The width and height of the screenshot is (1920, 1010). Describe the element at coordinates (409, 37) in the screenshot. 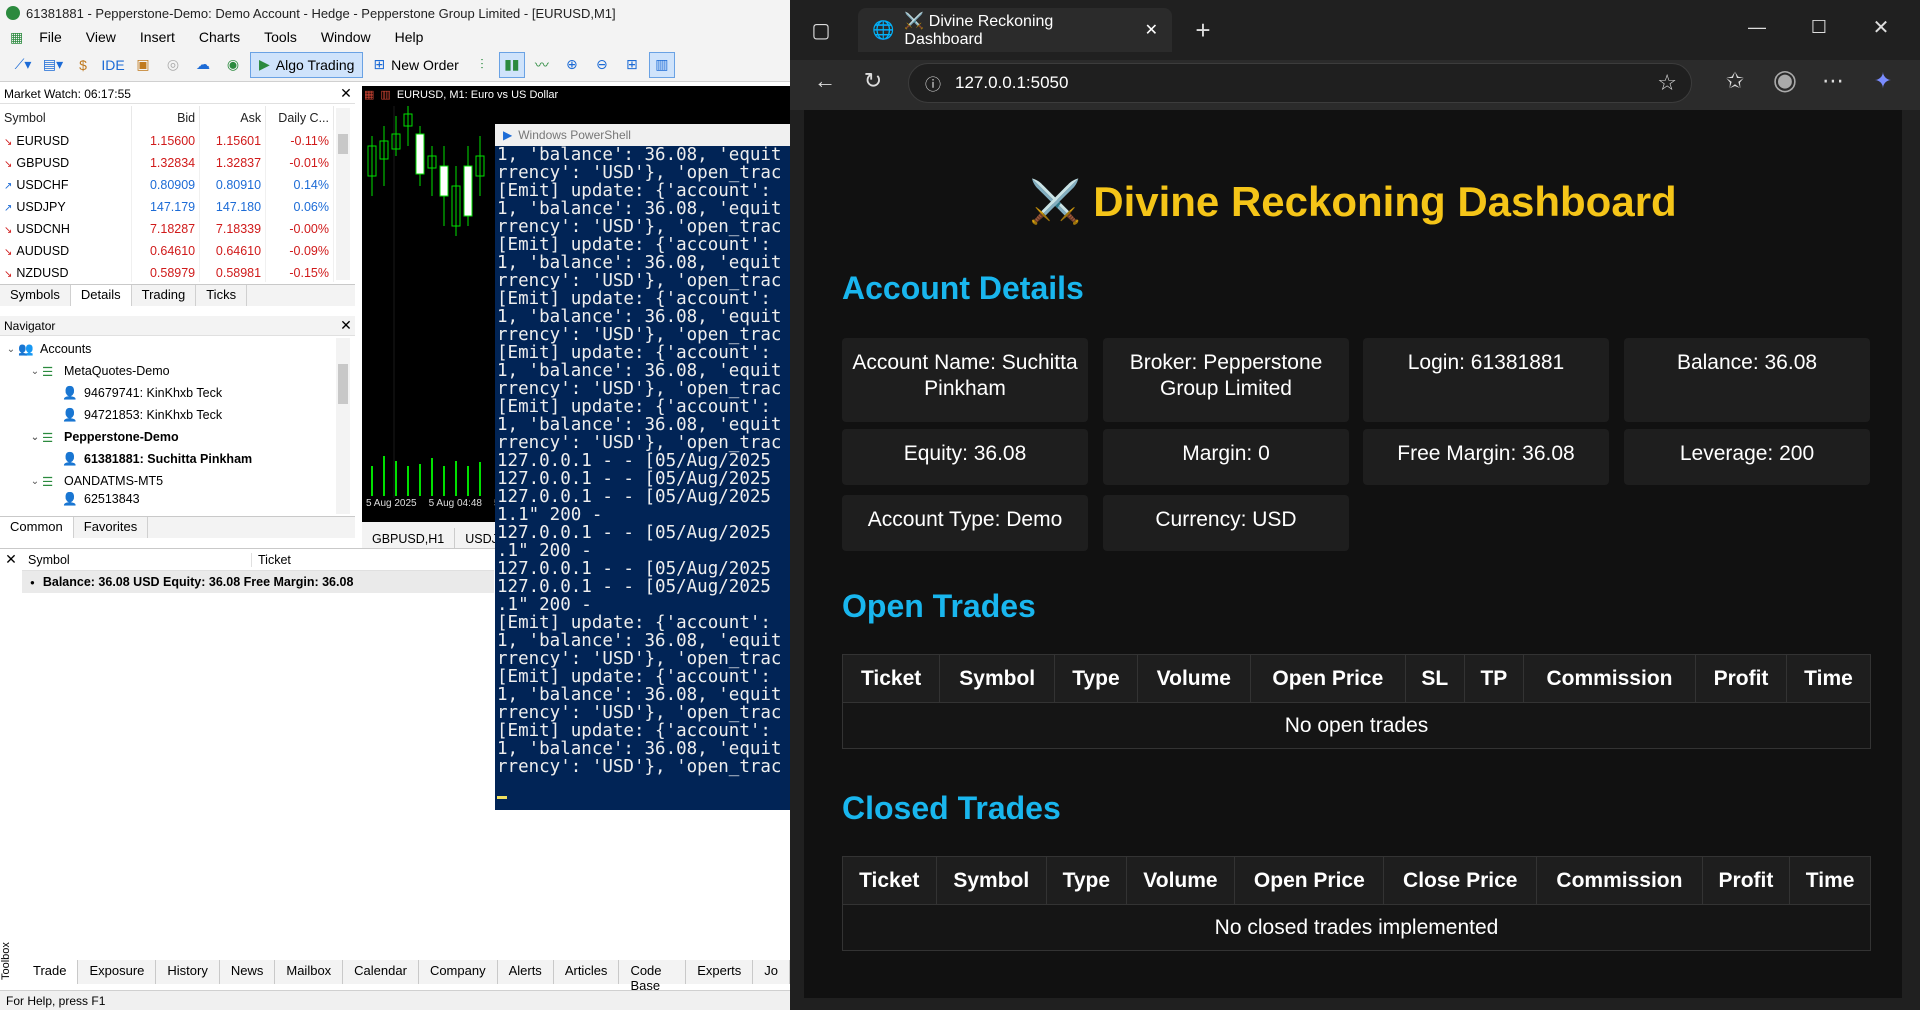

I see `menu-help: Help` at that location.